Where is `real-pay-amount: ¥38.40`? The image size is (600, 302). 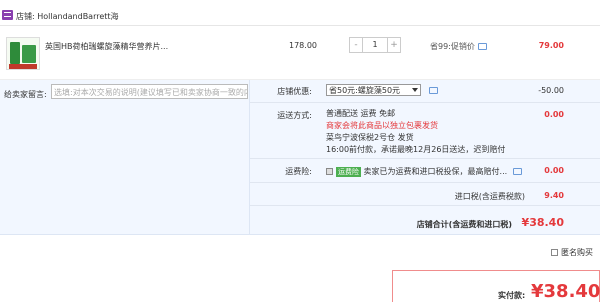 real-pay-amount: ¥38.40 is located at coordinates (565, 291).